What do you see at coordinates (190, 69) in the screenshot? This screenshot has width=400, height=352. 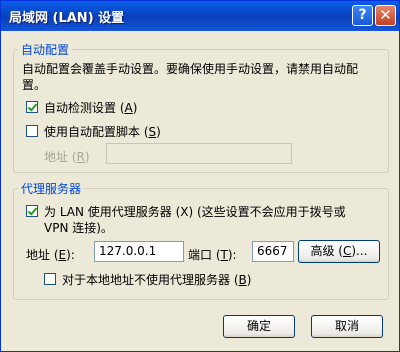 I see `auto-config-description-line1: 自动配置会覆盖手动设置。要确保使用手动设置，请禁用自动配` at bounding box center [190, 69].